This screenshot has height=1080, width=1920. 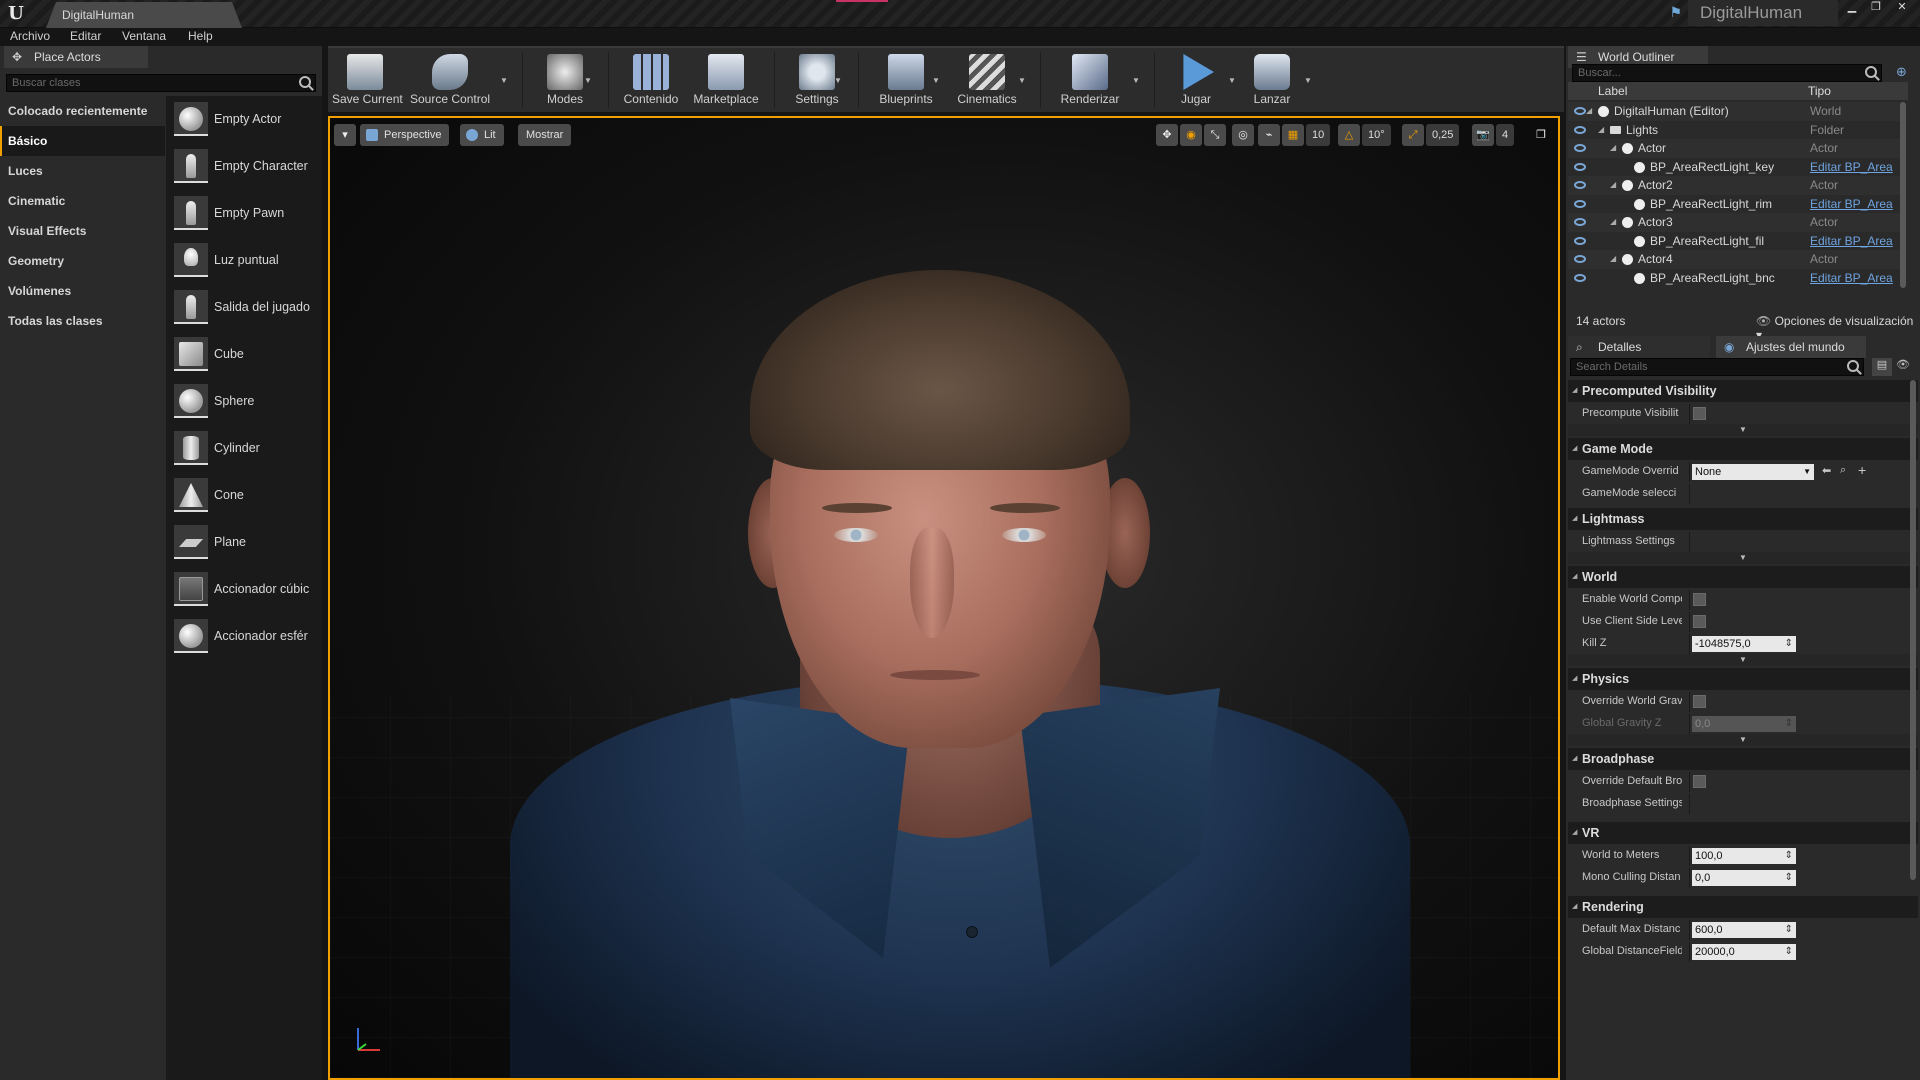 What do you see at coordinates (144, 15) in the screenshot?
I see `document-tab: DigitalHuman` at bounding box center [144, 15].